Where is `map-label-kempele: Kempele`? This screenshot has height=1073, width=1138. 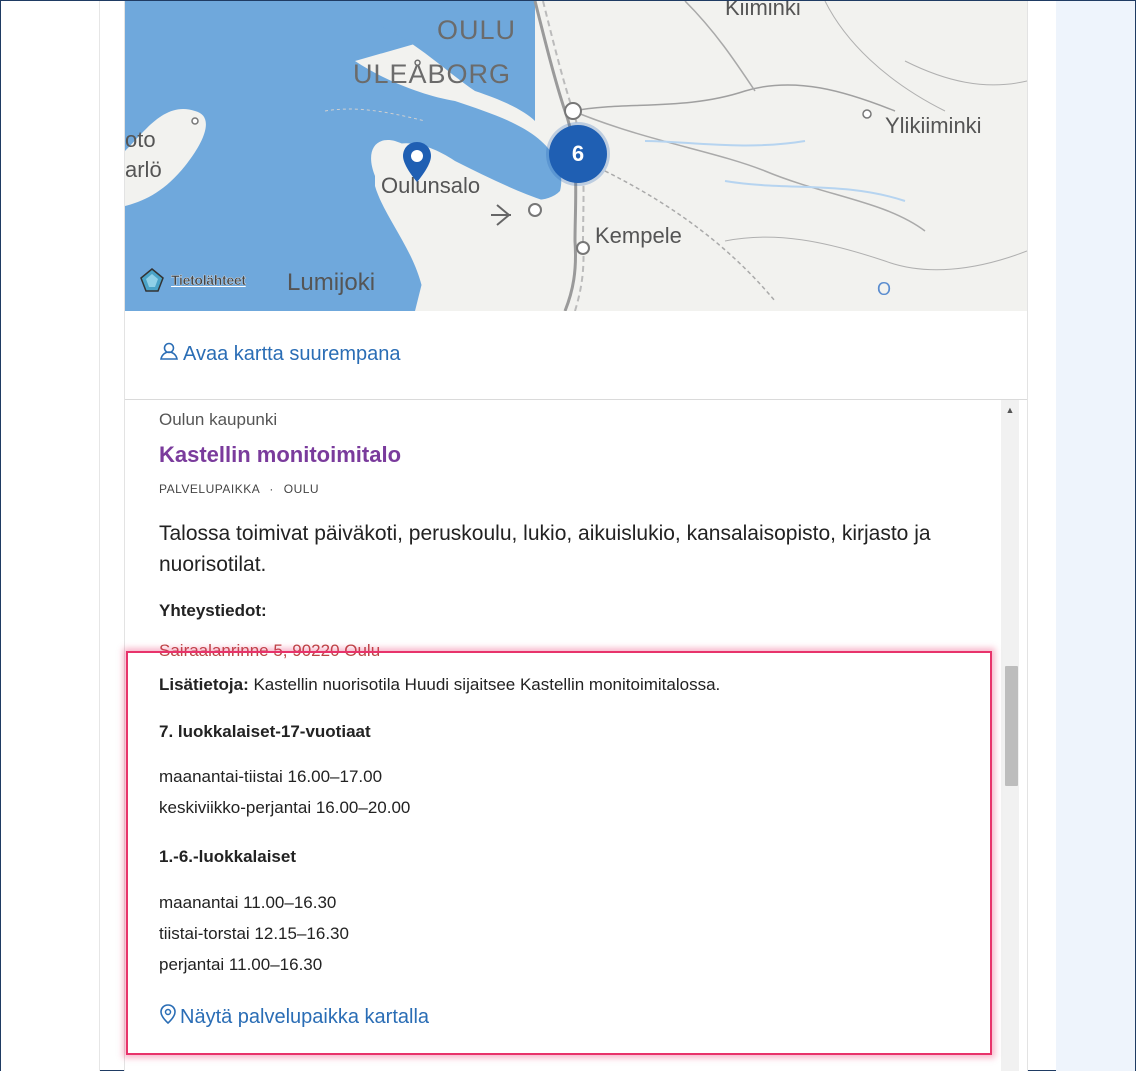 map-label-kempele: Kempele is located at coordinates (638, 235).